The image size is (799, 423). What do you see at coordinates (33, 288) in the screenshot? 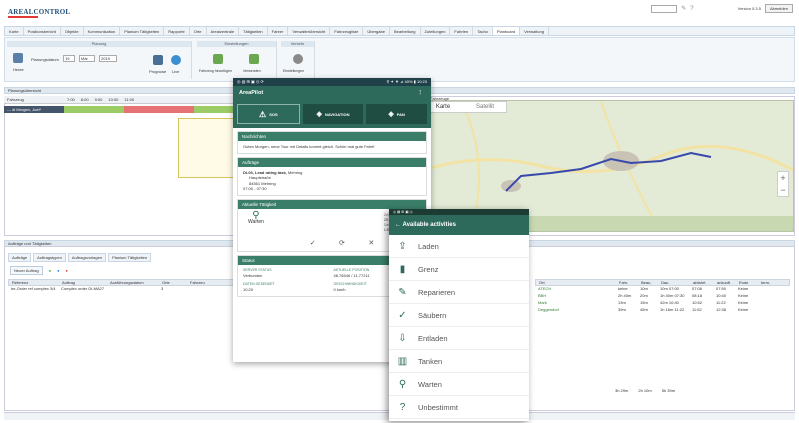
I see `table-cell: be-Order ref complex 3/4` at bounding box center [33, 288].